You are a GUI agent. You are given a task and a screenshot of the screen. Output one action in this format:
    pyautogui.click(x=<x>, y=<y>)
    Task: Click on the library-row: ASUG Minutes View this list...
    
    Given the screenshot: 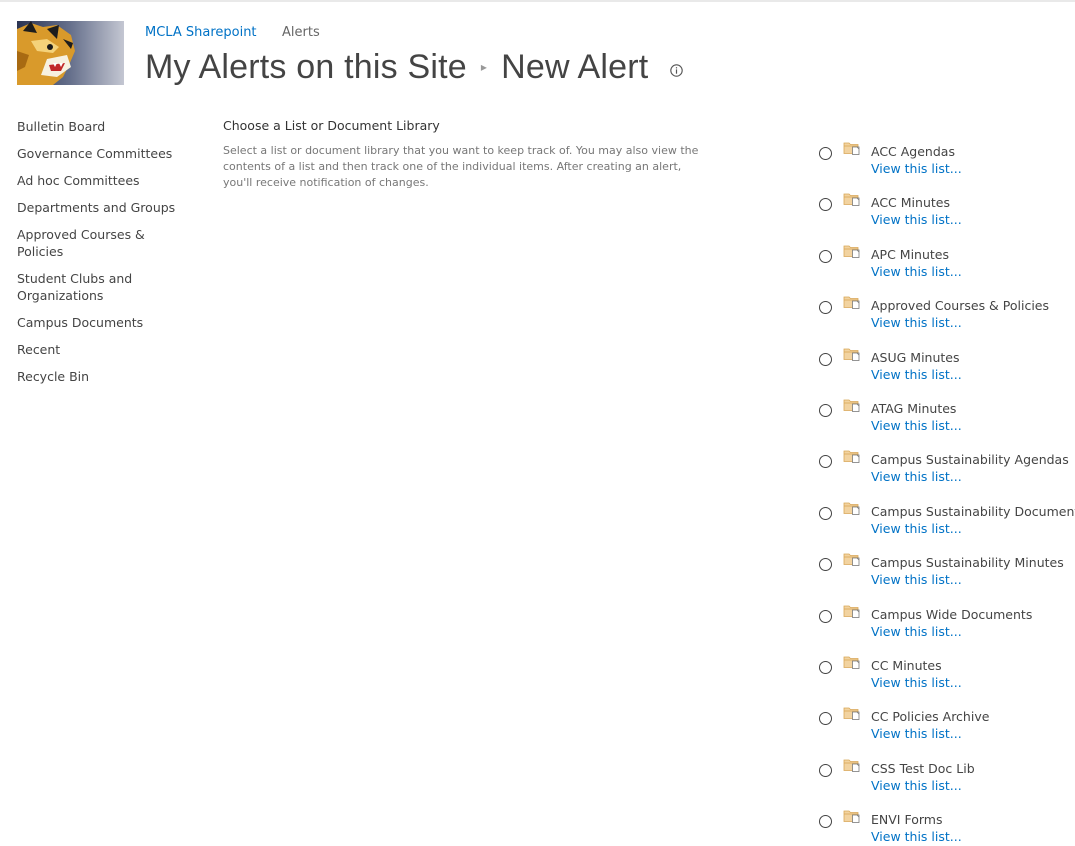 What is the action you would take?
    pyautogui.click(x=946, y=372)
    